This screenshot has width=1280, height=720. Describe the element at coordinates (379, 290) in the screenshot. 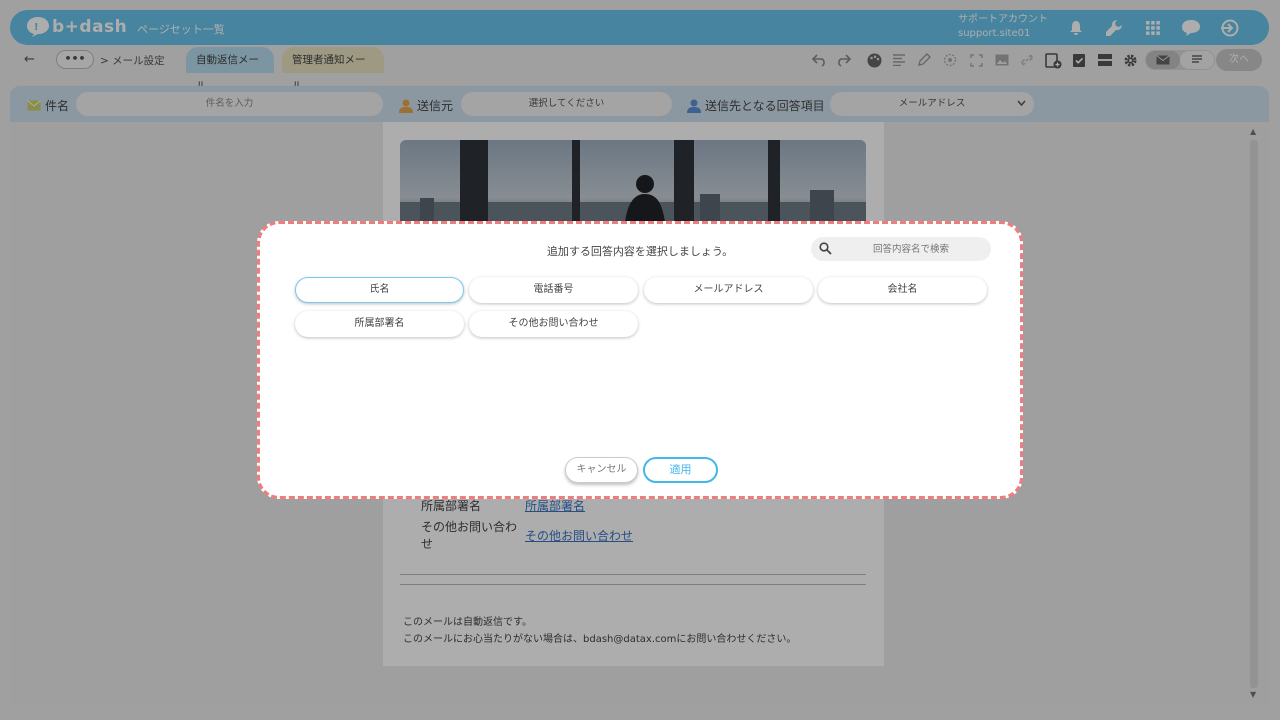

I see `answer-option-name: 氏名` at that location.